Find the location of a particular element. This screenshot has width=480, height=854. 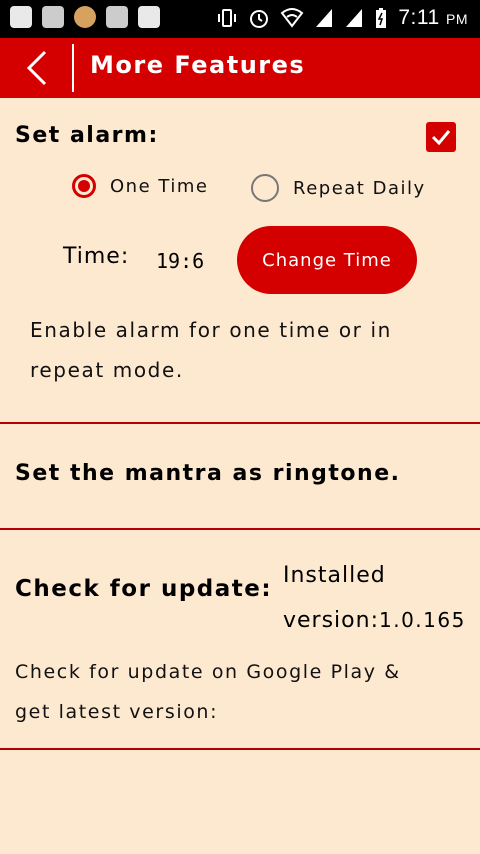

chevron-left-icon is located at coordinates (36, 68).